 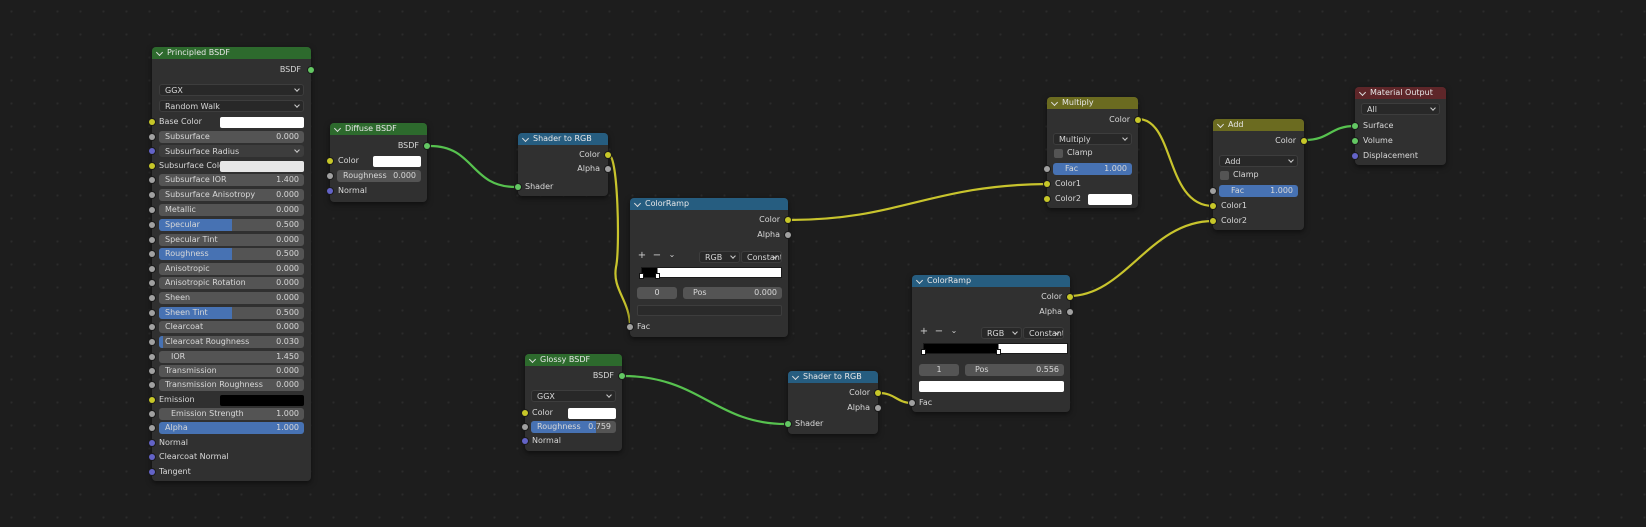 I want to click on subsurface-ior-field: Subsurface IOR 1.400, so click(x=231, y=180).